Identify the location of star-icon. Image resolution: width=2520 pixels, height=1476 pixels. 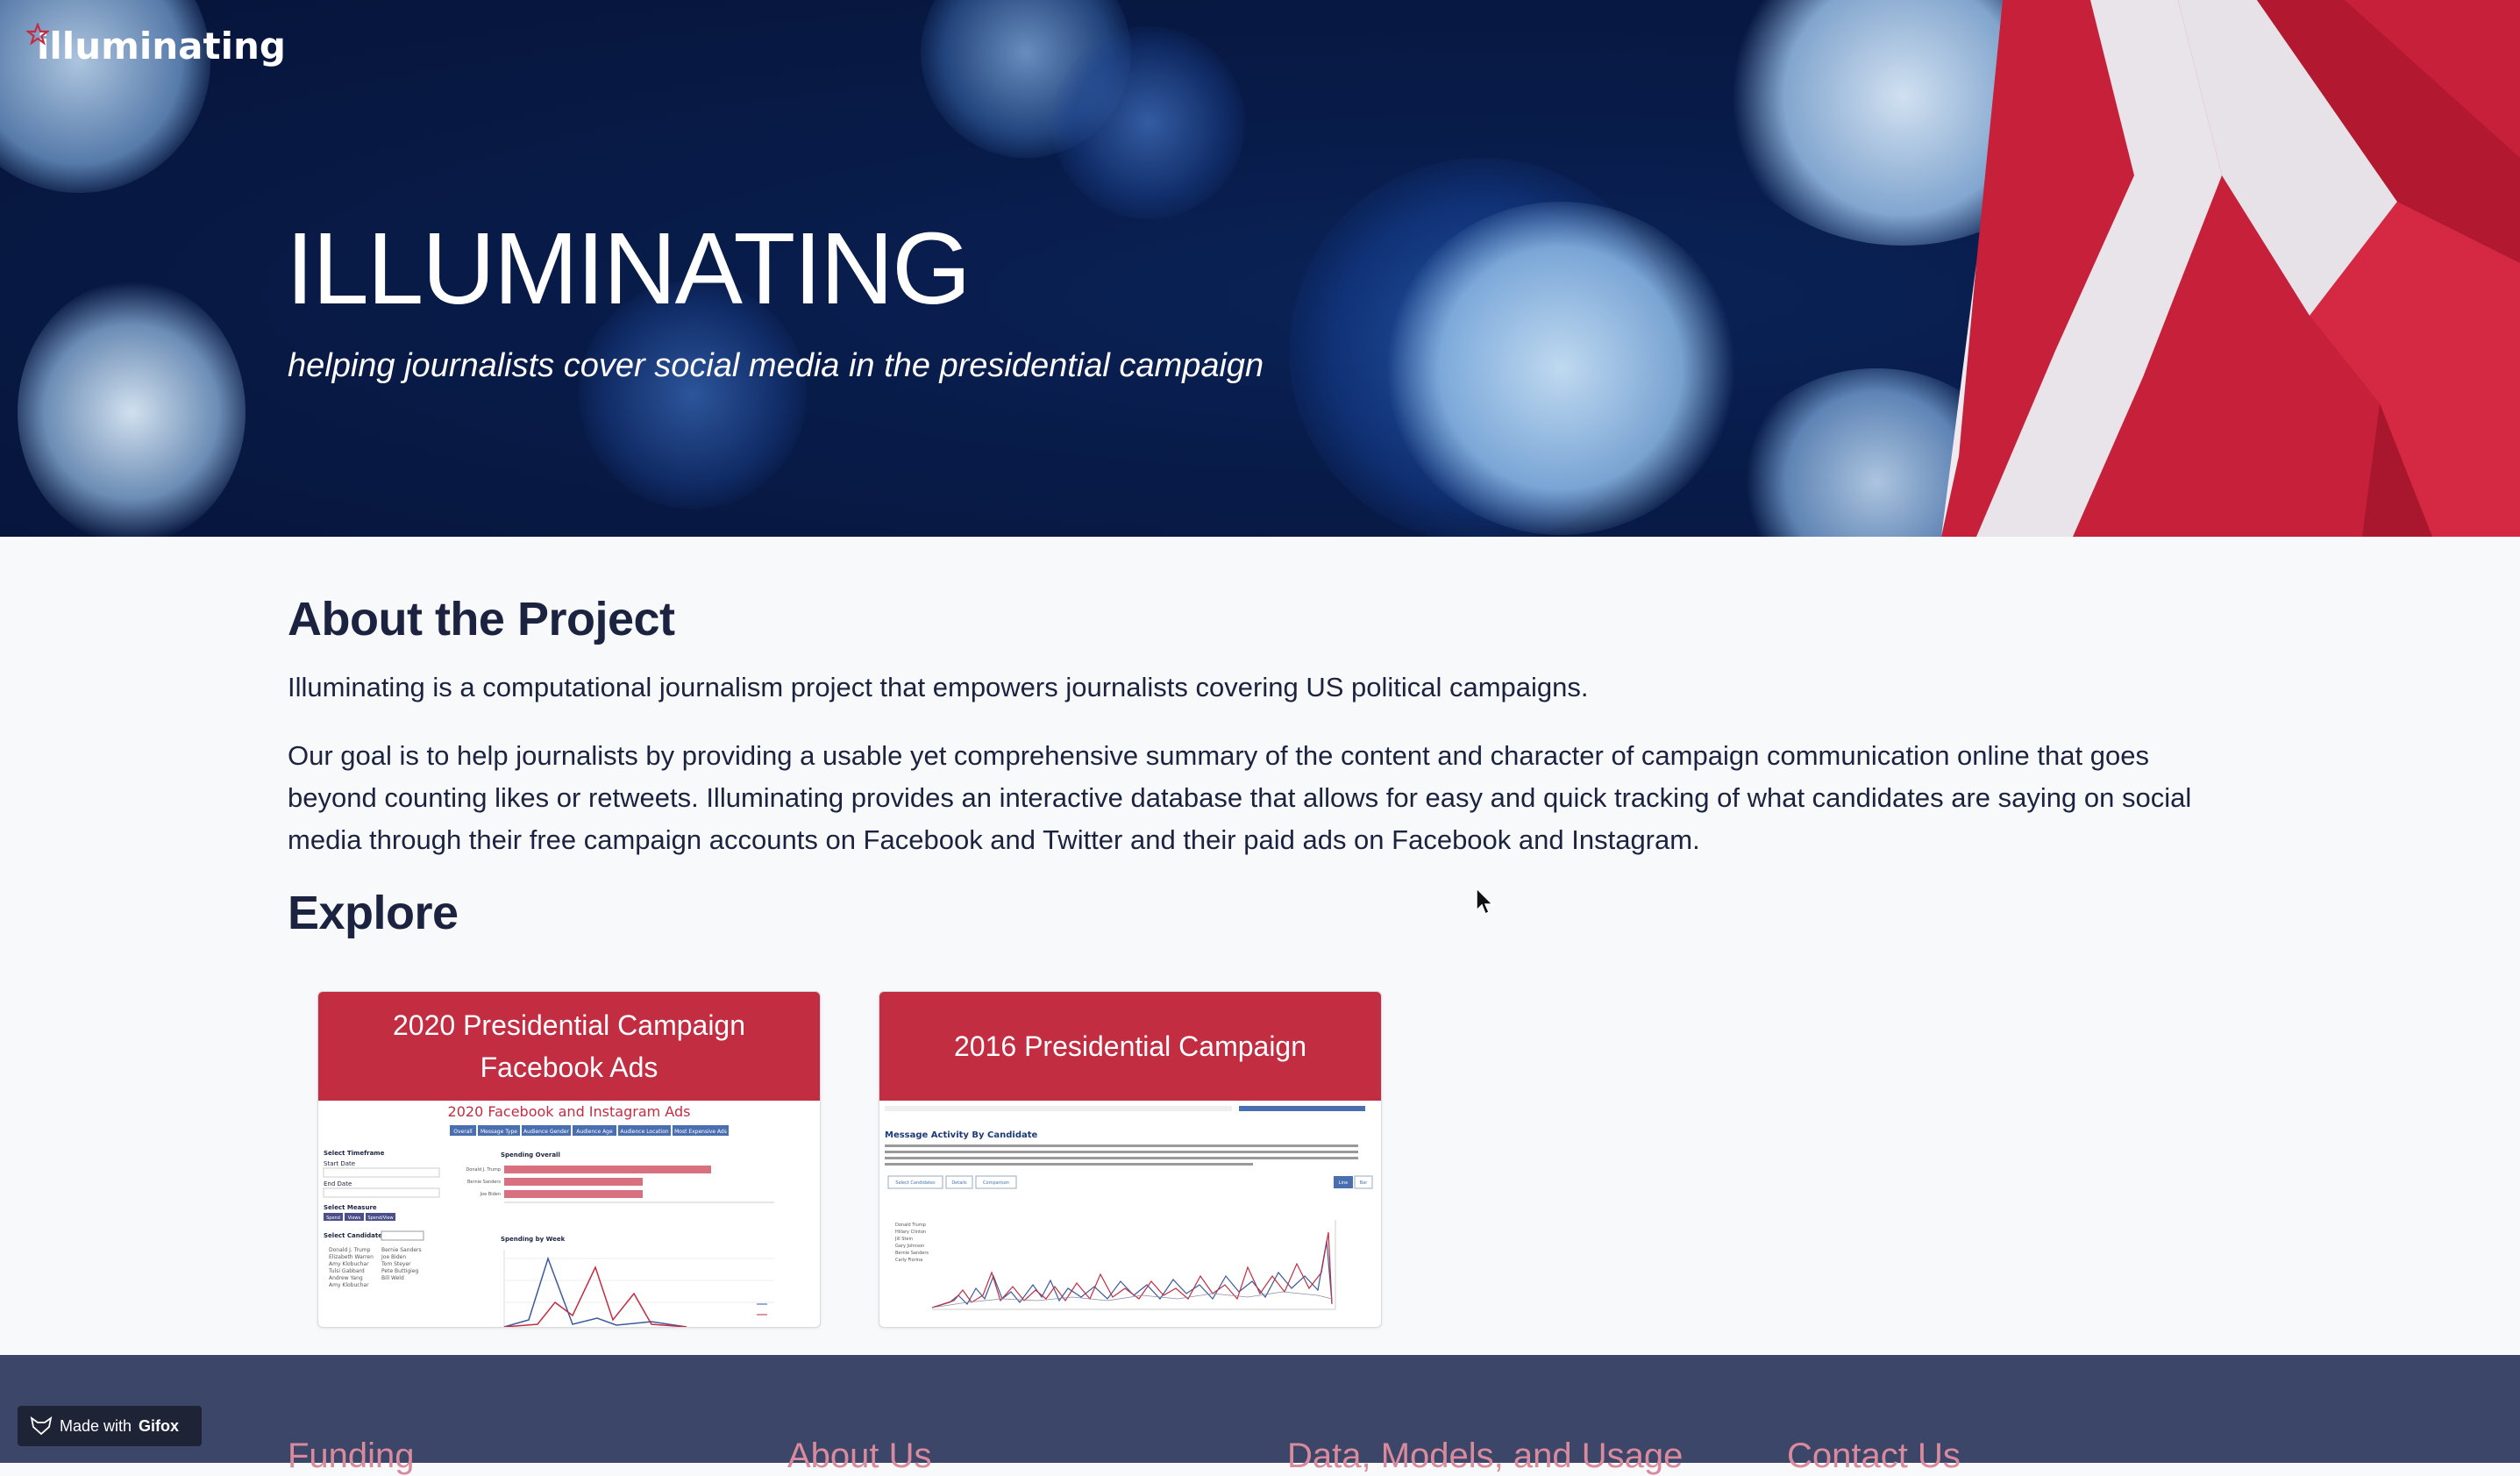
(37, 34).